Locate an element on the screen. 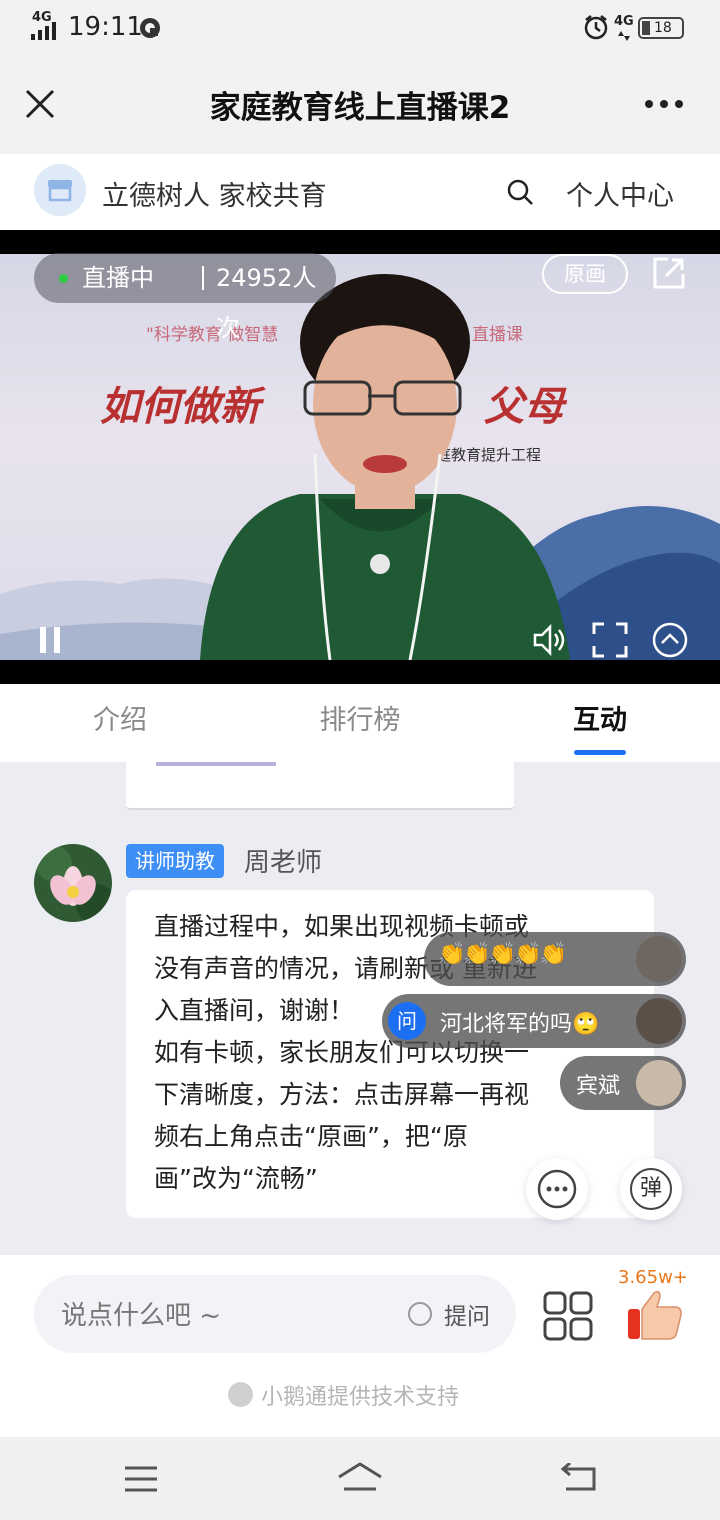 The height and width of the screenshot is (1520, 720). lotus-icon is located at coordinates (74, 884).